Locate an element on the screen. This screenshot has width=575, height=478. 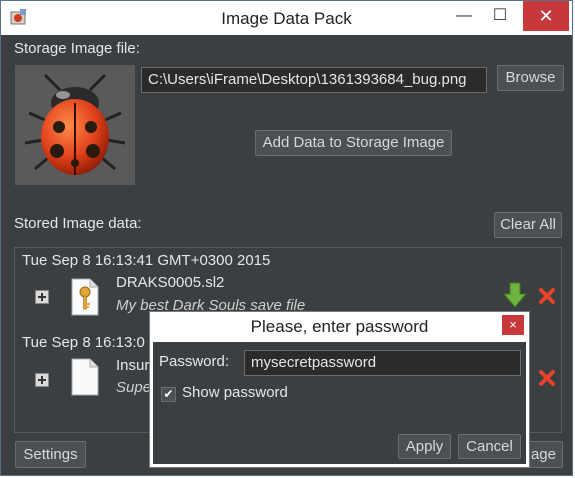
show-password-label: Show password is located at coordinates (235, 392).